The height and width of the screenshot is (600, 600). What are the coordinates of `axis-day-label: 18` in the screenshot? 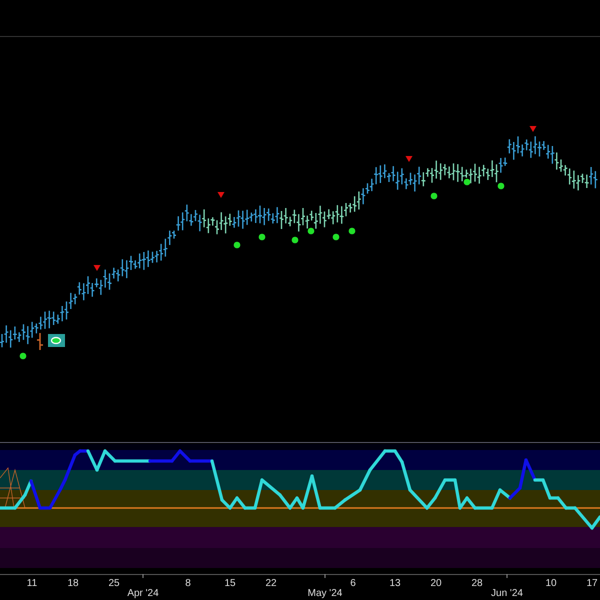 It's located at (73, 583).